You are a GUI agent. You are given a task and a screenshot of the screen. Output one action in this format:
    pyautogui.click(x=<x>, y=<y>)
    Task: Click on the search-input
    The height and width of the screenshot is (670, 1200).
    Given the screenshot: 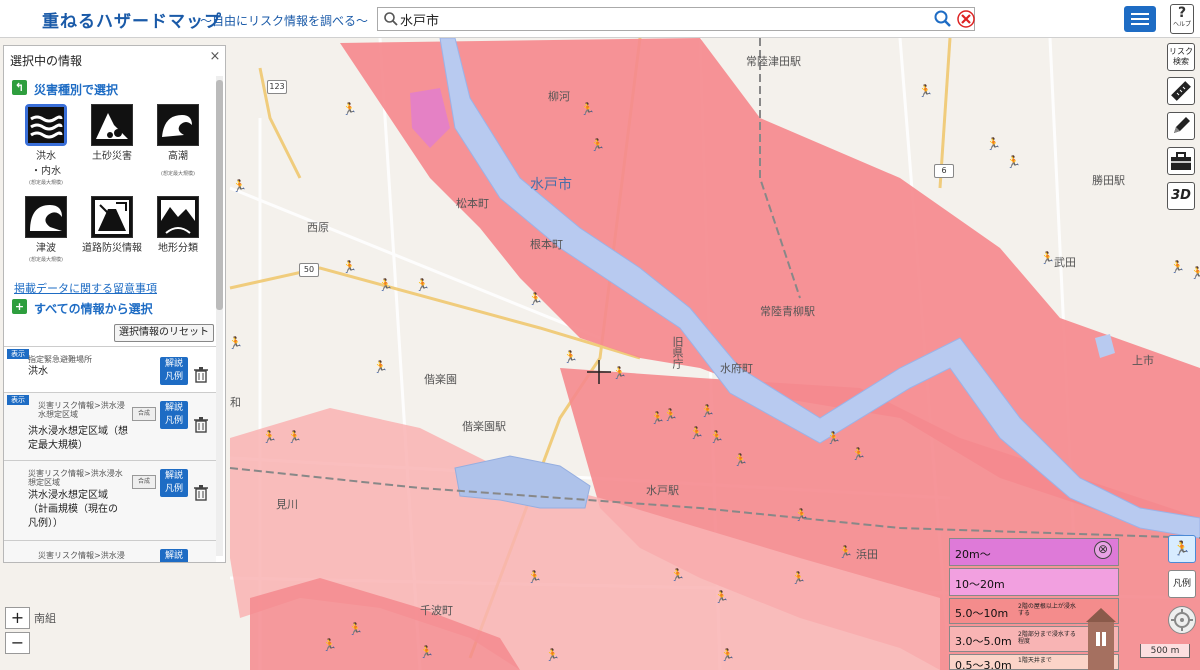 What is the action you would take?
    pyautogui.click(x=650, y=19)
    